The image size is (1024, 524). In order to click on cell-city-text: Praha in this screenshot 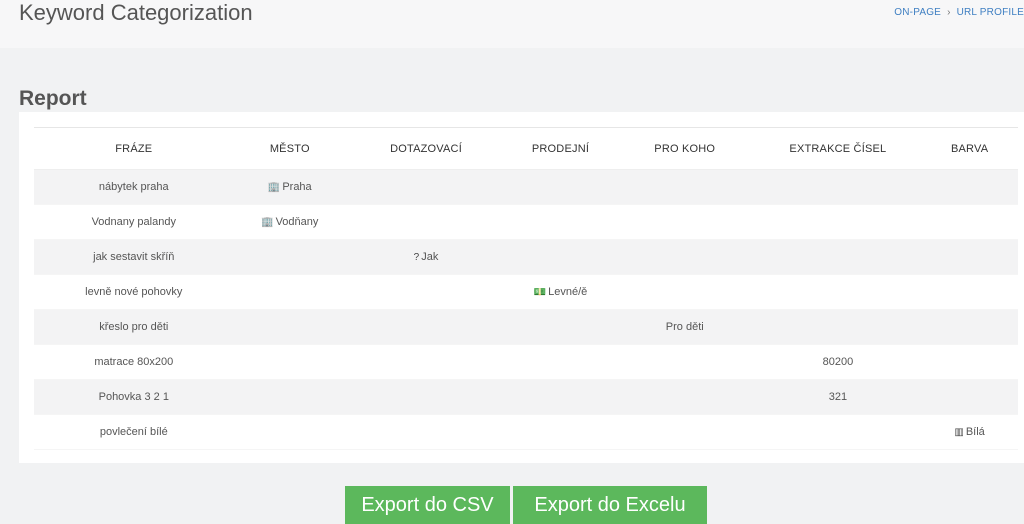, I will do `click(297, 187)`.